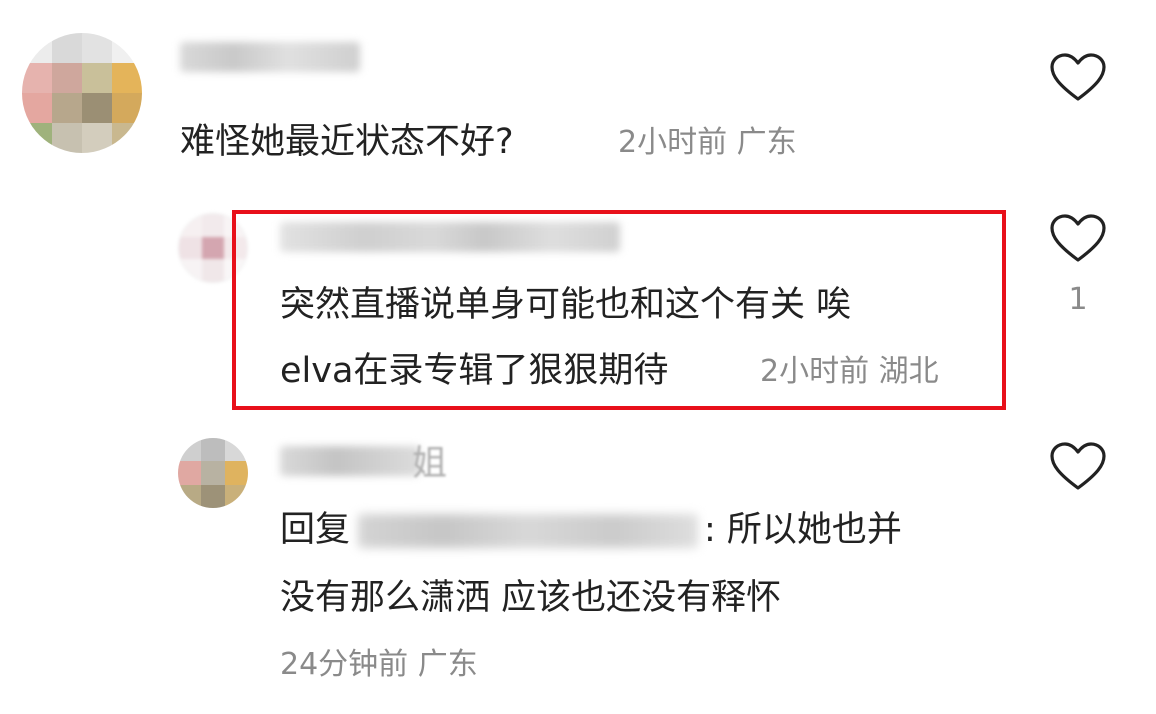 This screenshot has width=1156, height=714. I want to click on comment-text: 难怪她最近状态不好?, so click(347, 142).